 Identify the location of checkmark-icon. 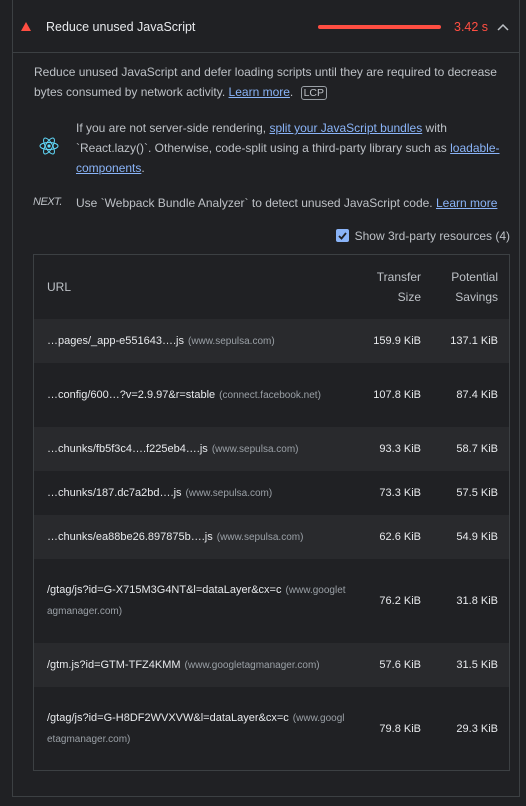
(342, 236).